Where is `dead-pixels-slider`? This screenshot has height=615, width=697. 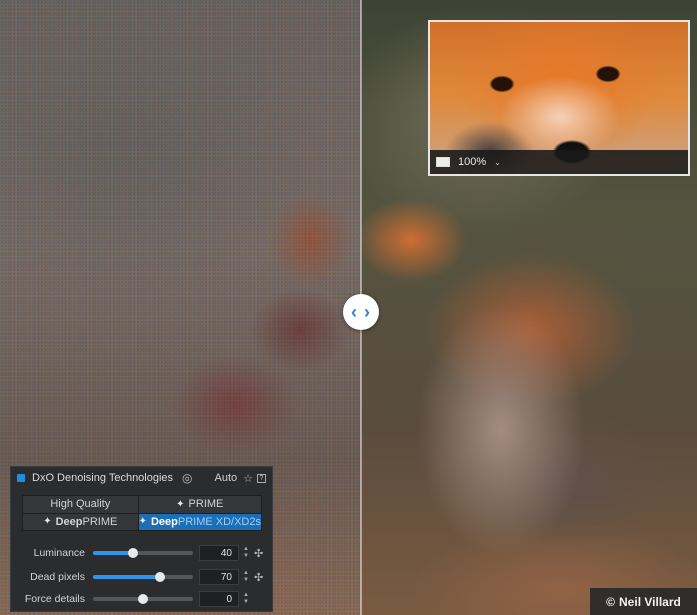 dead-pixels-slider is located at coordinates (143, 577).